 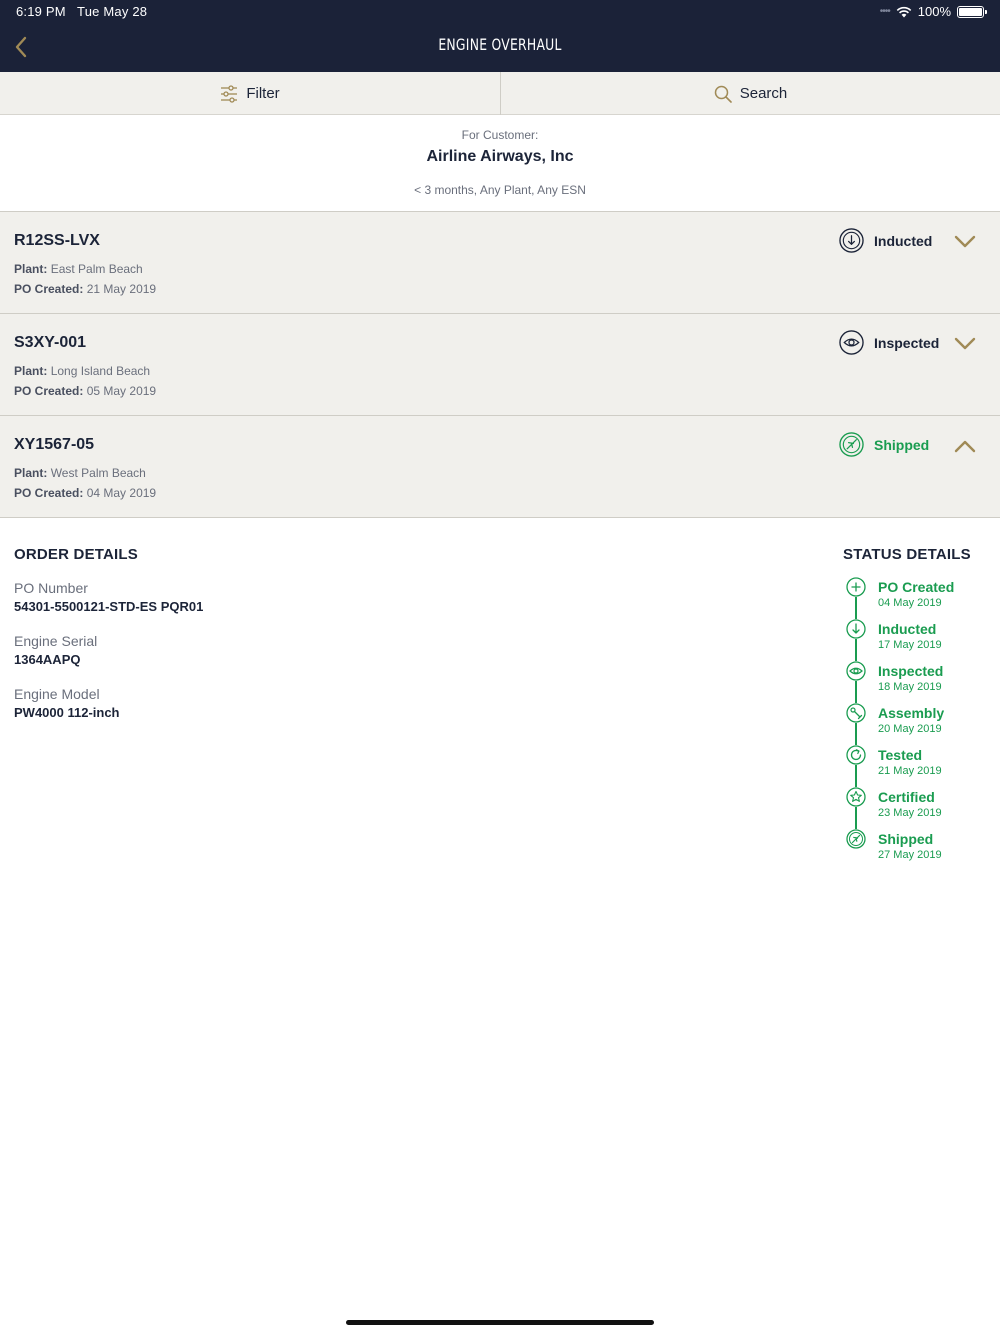 I want to click on filter-summary: < 3 months, Any Plant, Any ESN, so click(x=500, y=190).